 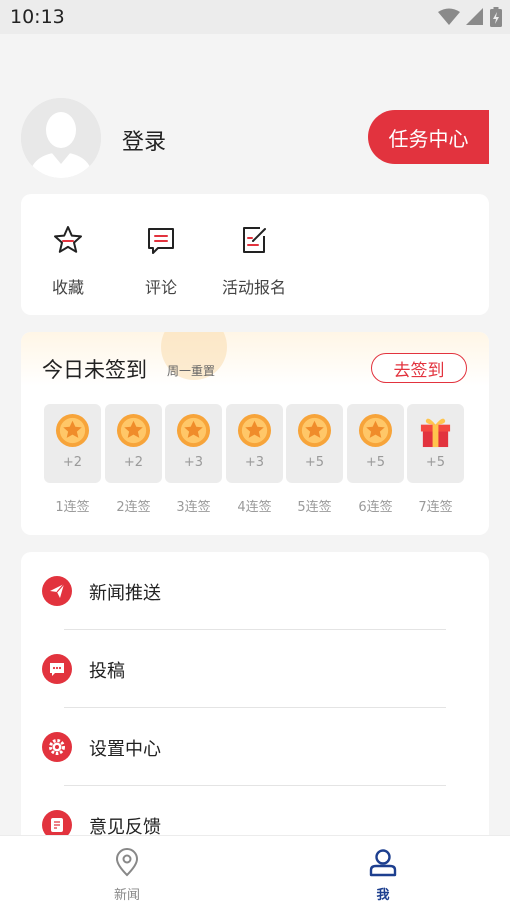 What do you see at coordinates (255, 747) in the screenshot?
I see `menu-item-settings: 设置中心` at bounding box center [255, 747].